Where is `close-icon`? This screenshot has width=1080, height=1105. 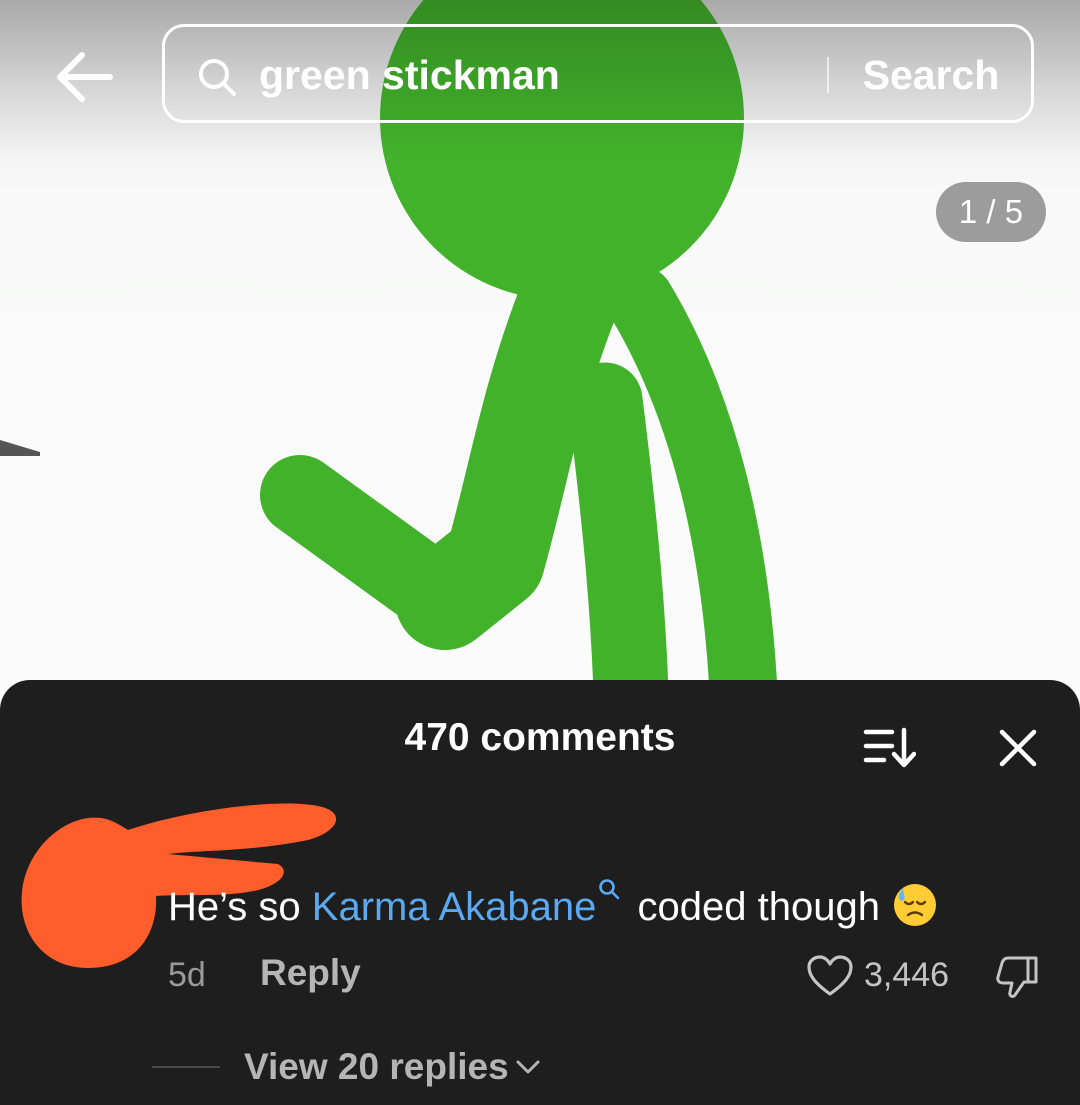 close-icon is located at coordinates (1018, 748).